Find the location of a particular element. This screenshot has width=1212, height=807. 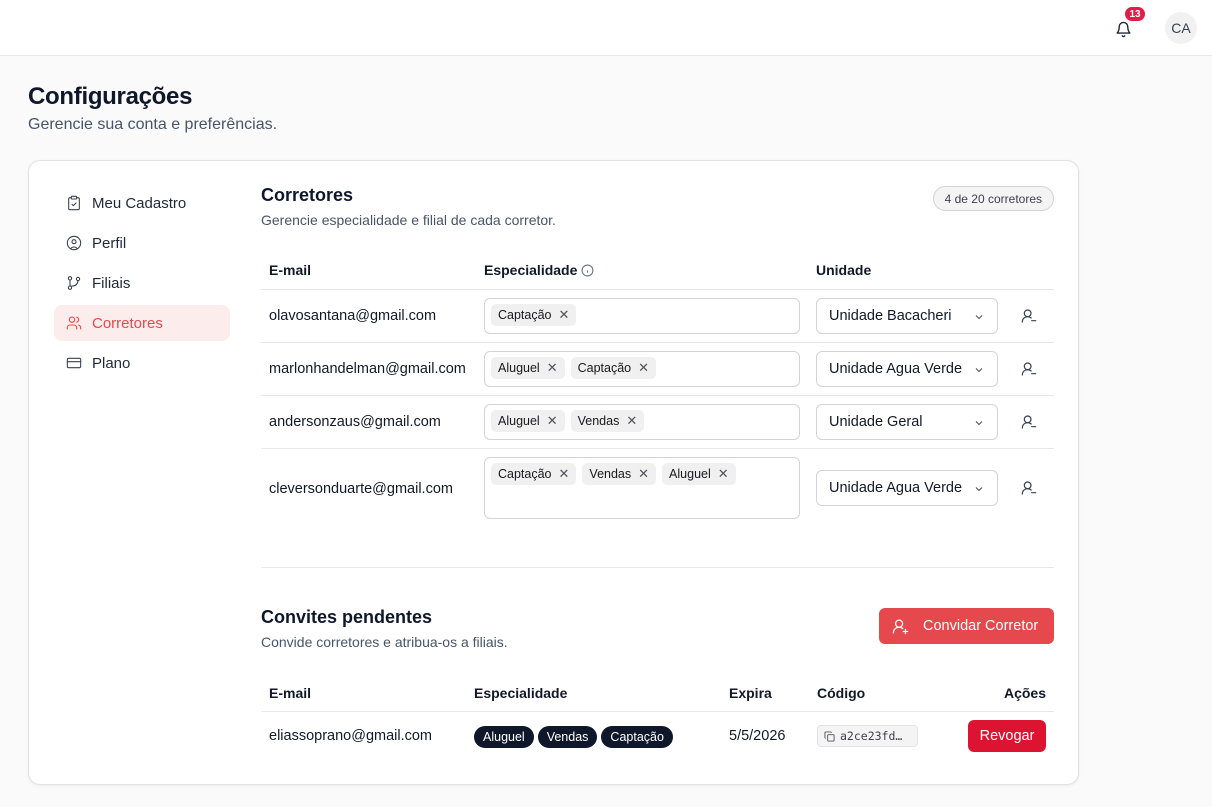

column-header-specialty-label: Especialidade is located at coordinates (531, 270).